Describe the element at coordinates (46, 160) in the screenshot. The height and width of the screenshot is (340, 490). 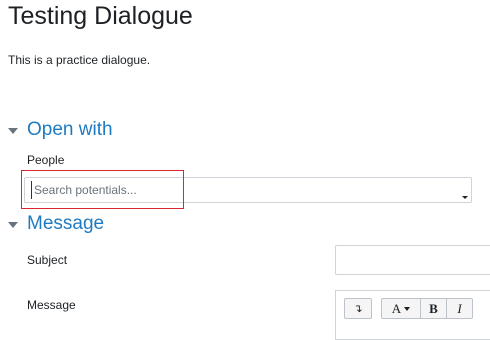
I see `people-label: People` at that location.